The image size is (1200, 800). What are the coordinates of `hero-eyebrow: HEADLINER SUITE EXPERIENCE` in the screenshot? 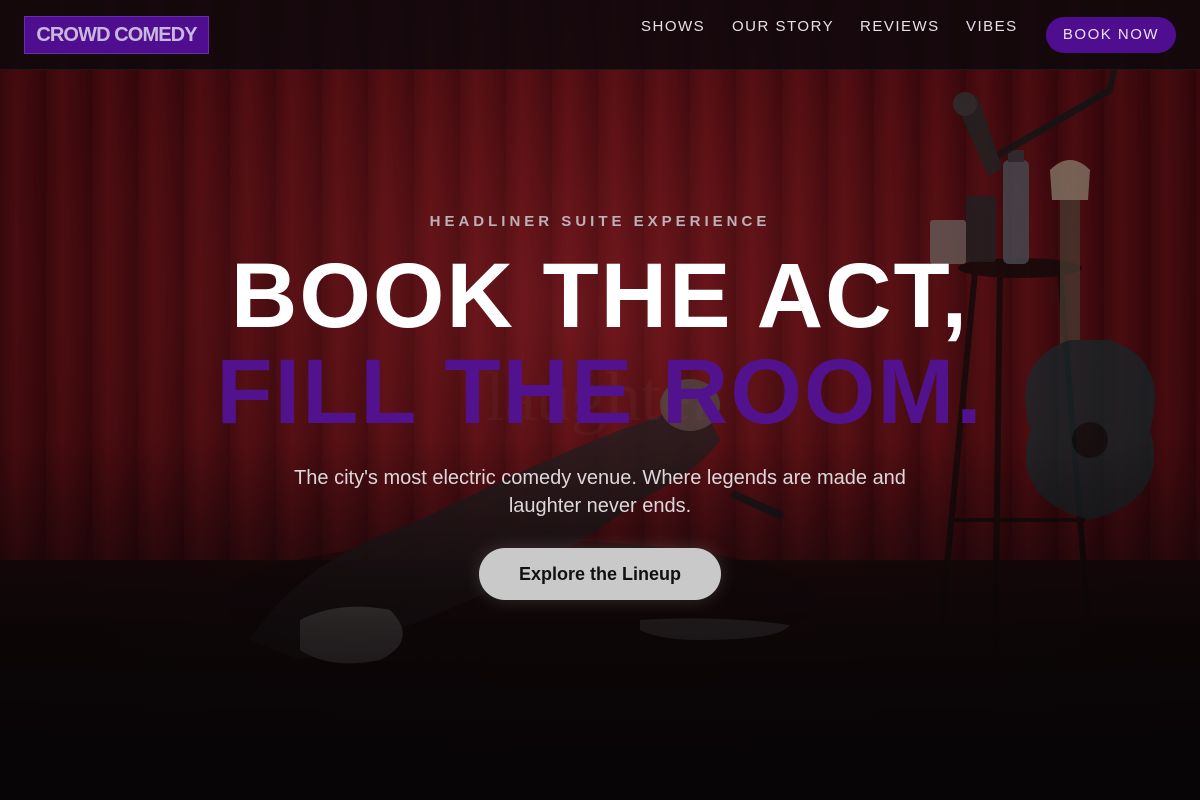 It's located at (600, 221).